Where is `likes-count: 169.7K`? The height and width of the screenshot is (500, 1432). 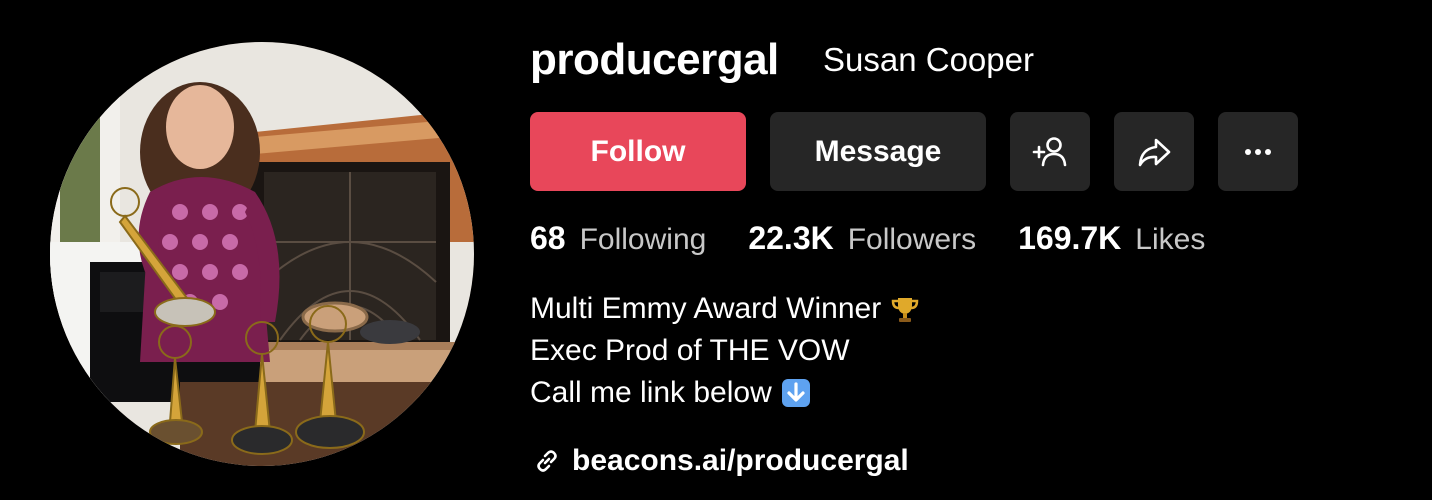 likes-count: 169.7K is located at coordinates (1070, 238).